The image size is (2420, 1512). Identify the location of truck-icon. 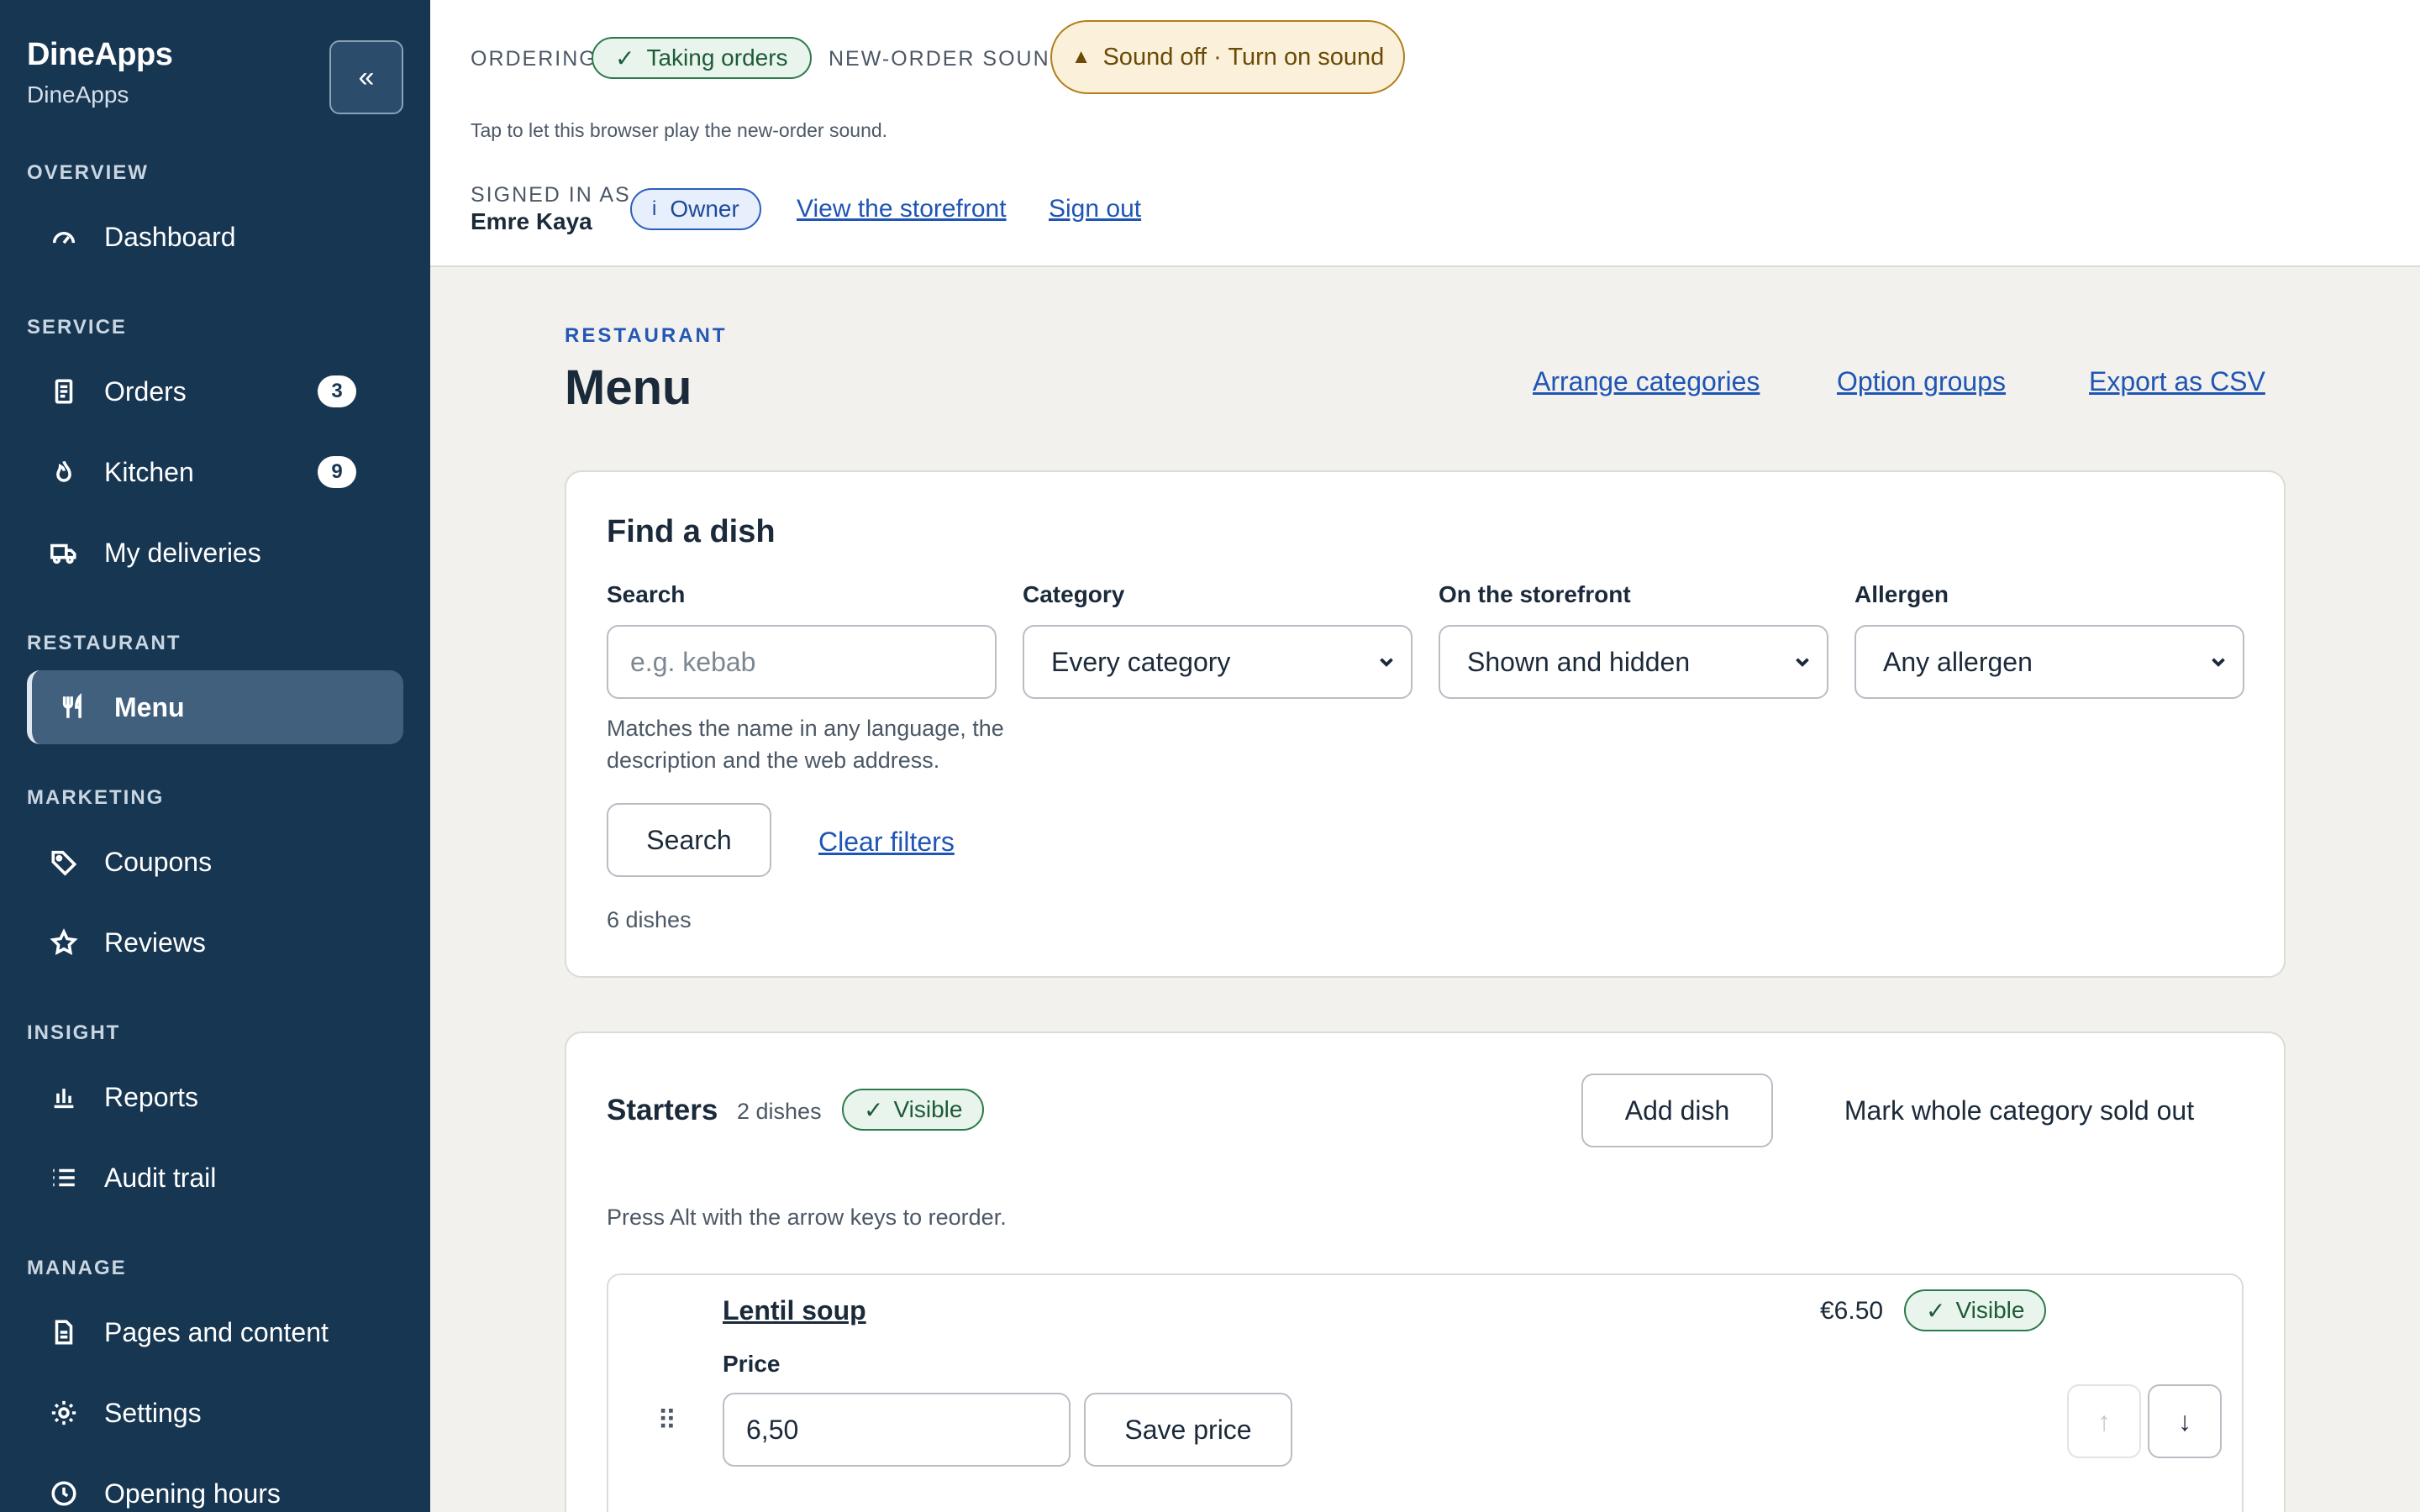
(64, 552).